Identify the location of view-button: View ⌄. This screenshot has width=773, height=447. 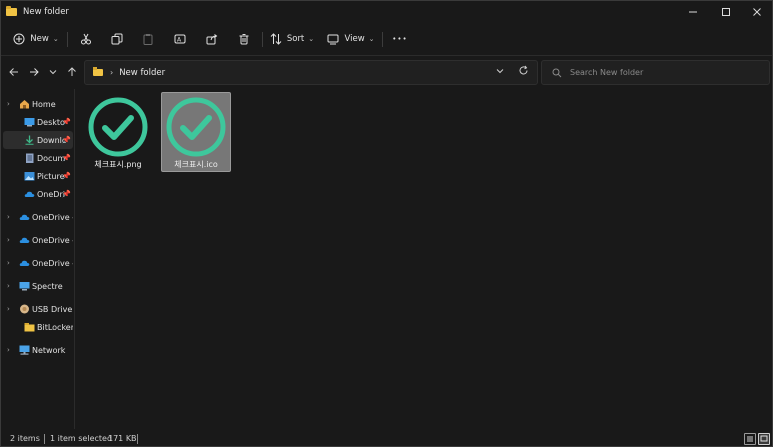
(351, 39).